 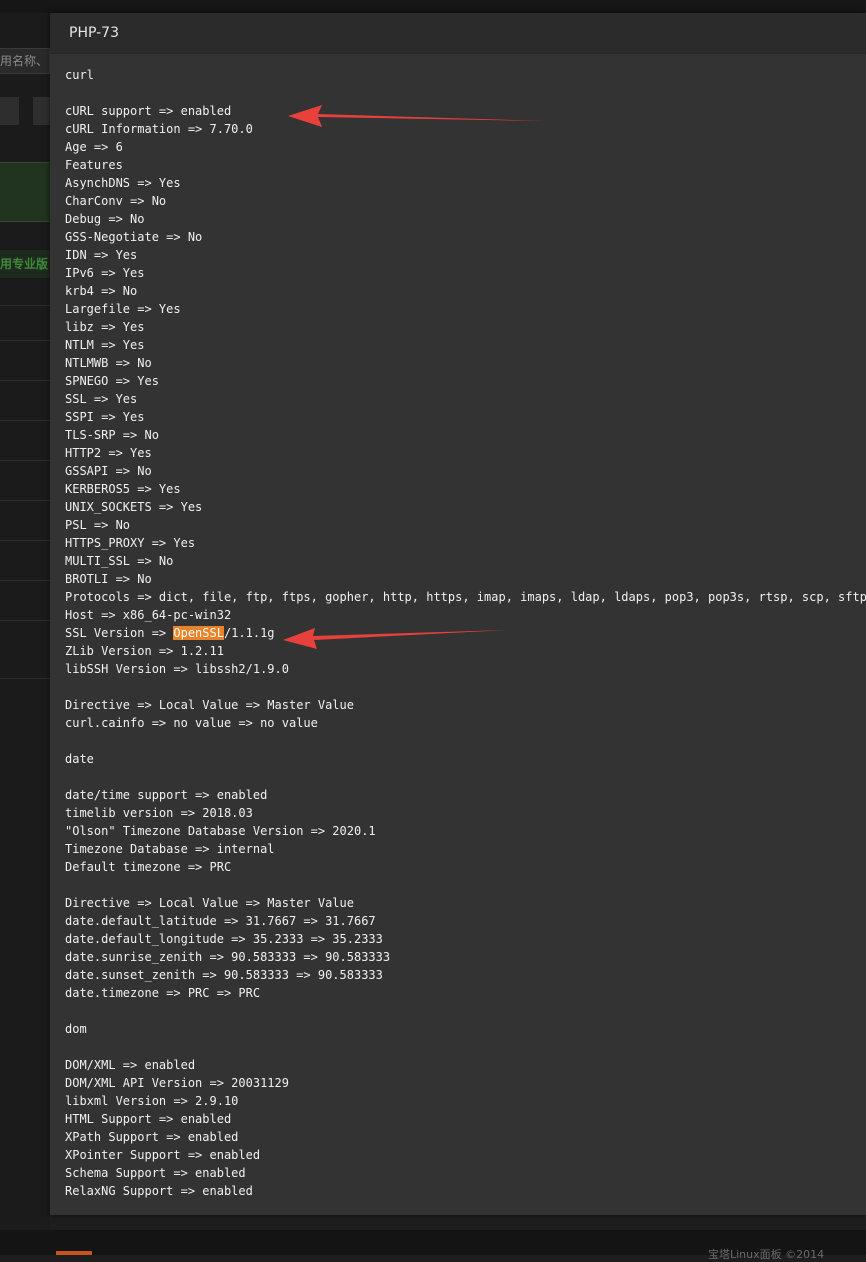 I want to click on info-line: TLS-SRP => No, so click(x=112, y=435).